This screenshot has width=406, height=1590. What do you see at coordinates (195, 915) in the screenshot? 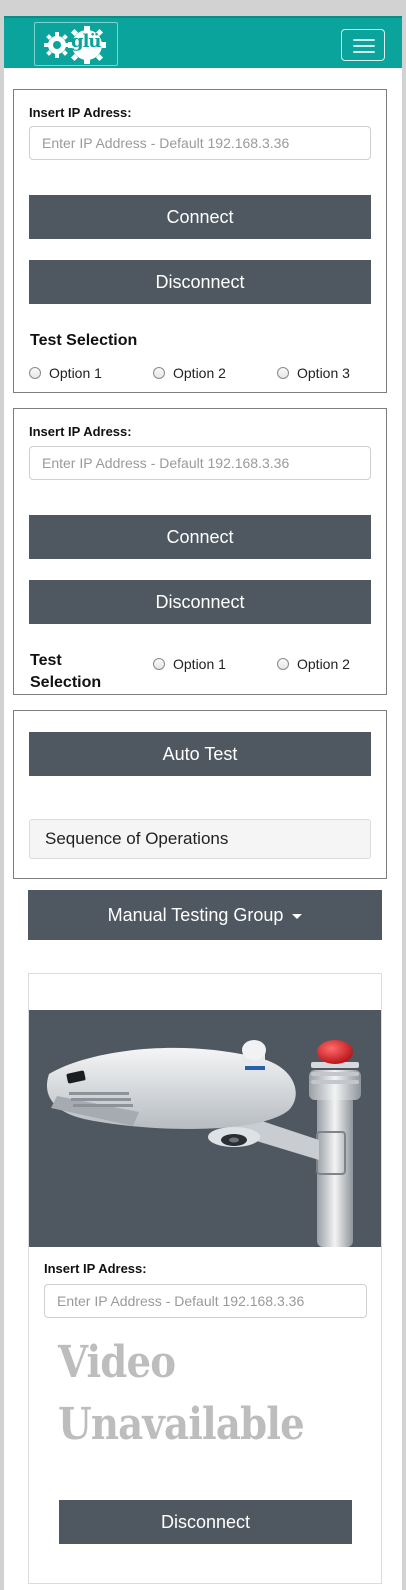
I see `manual-testing-group-label: Manual Testing Group` at bounding box center [195, 915].